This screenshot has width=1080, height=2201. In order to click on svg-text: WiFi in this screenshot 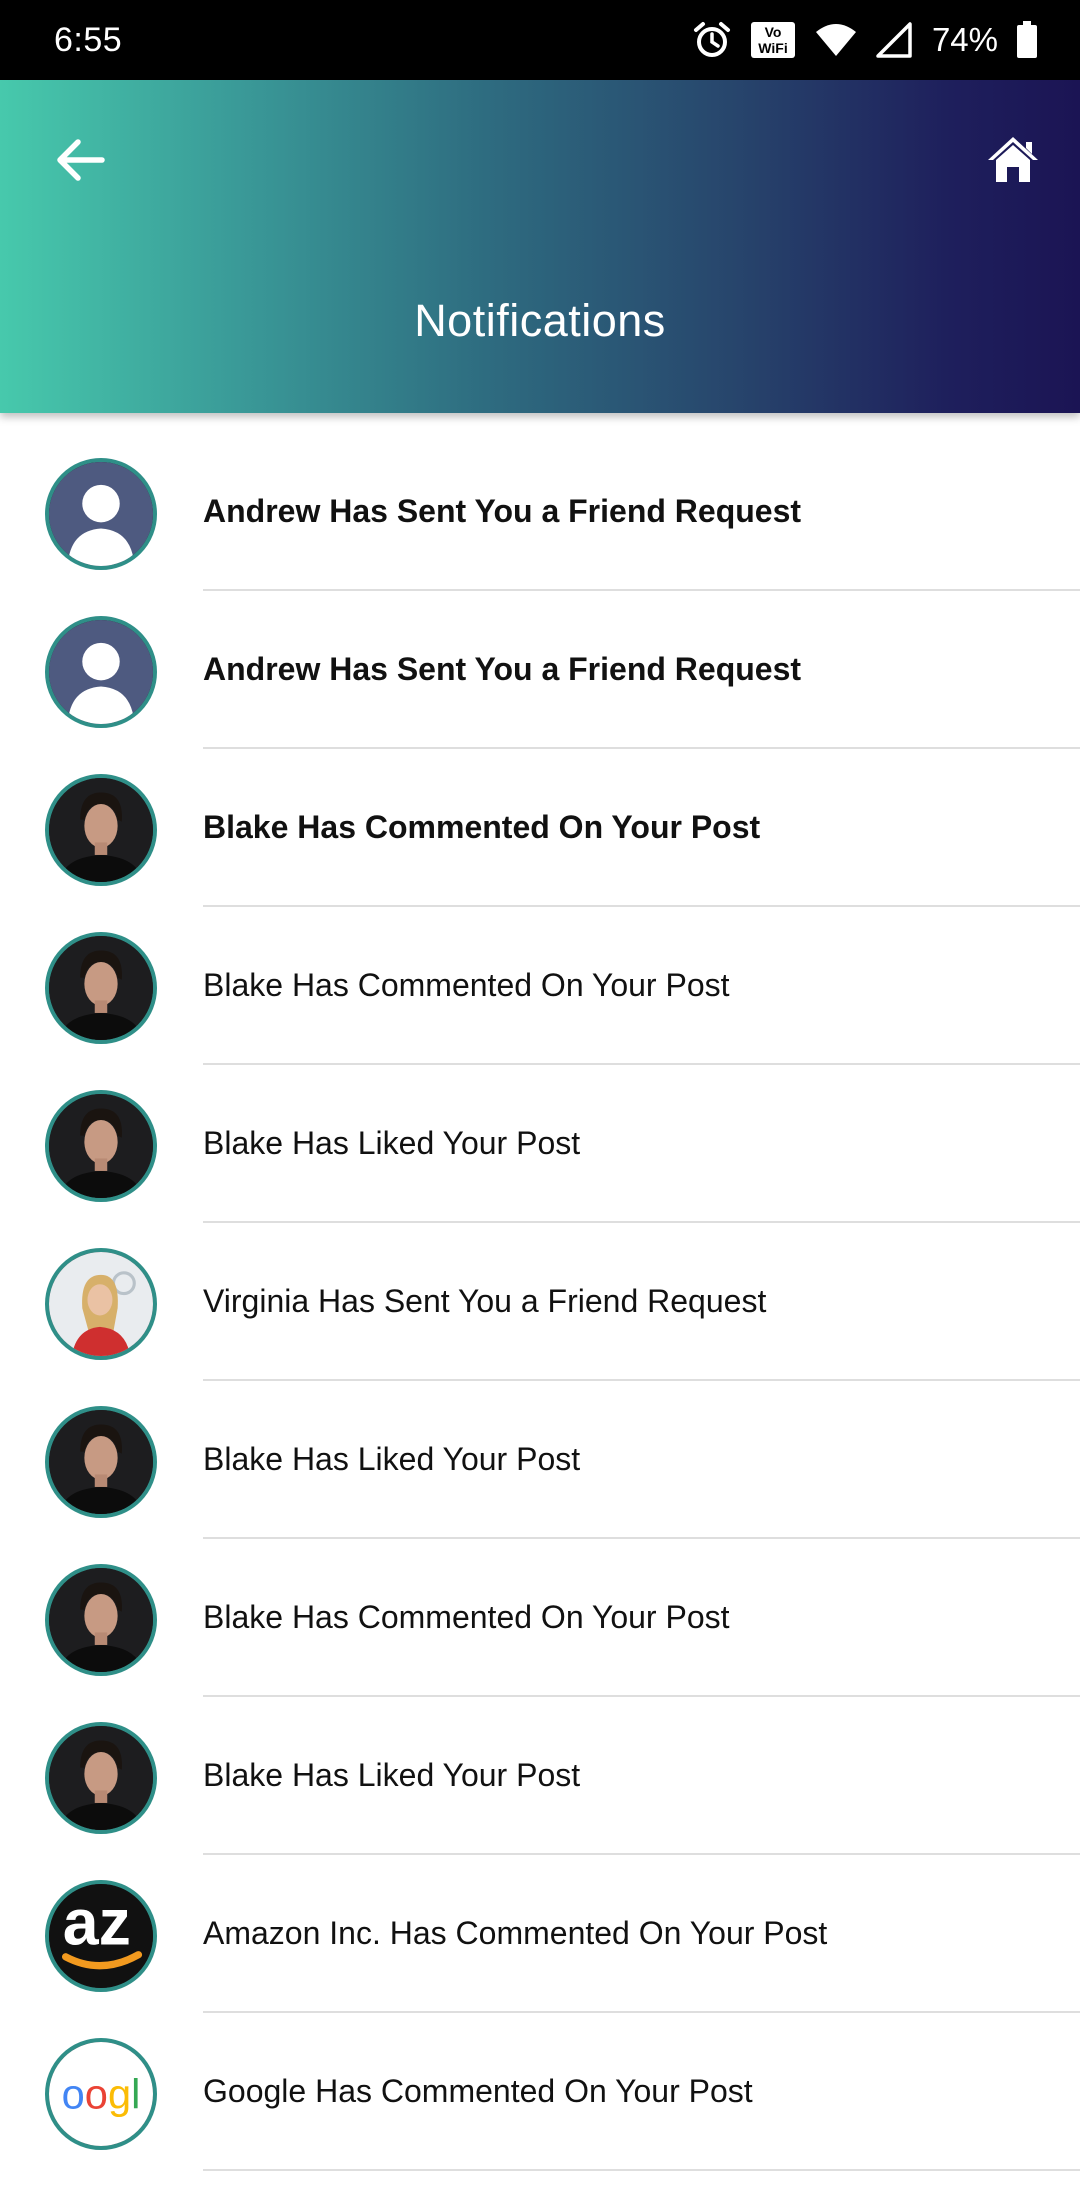, I will do `click(772, 48)`.